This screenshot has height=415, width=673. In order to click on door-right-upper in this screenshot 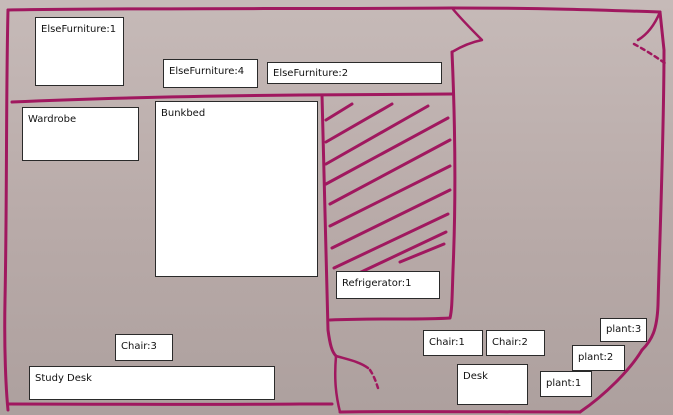, I will do `click(649, 26)`.